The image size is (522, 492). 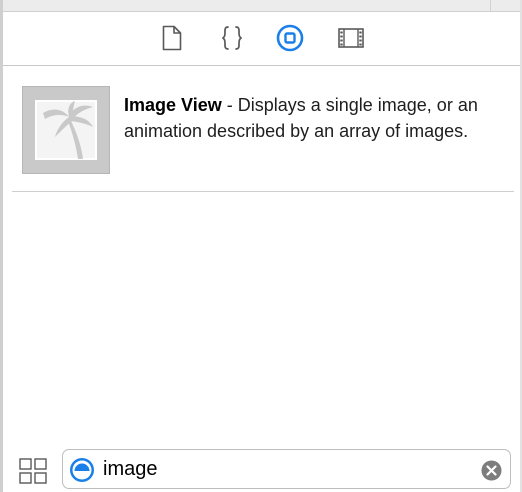 I want to click on document-icon, so click(x=172, y=38).